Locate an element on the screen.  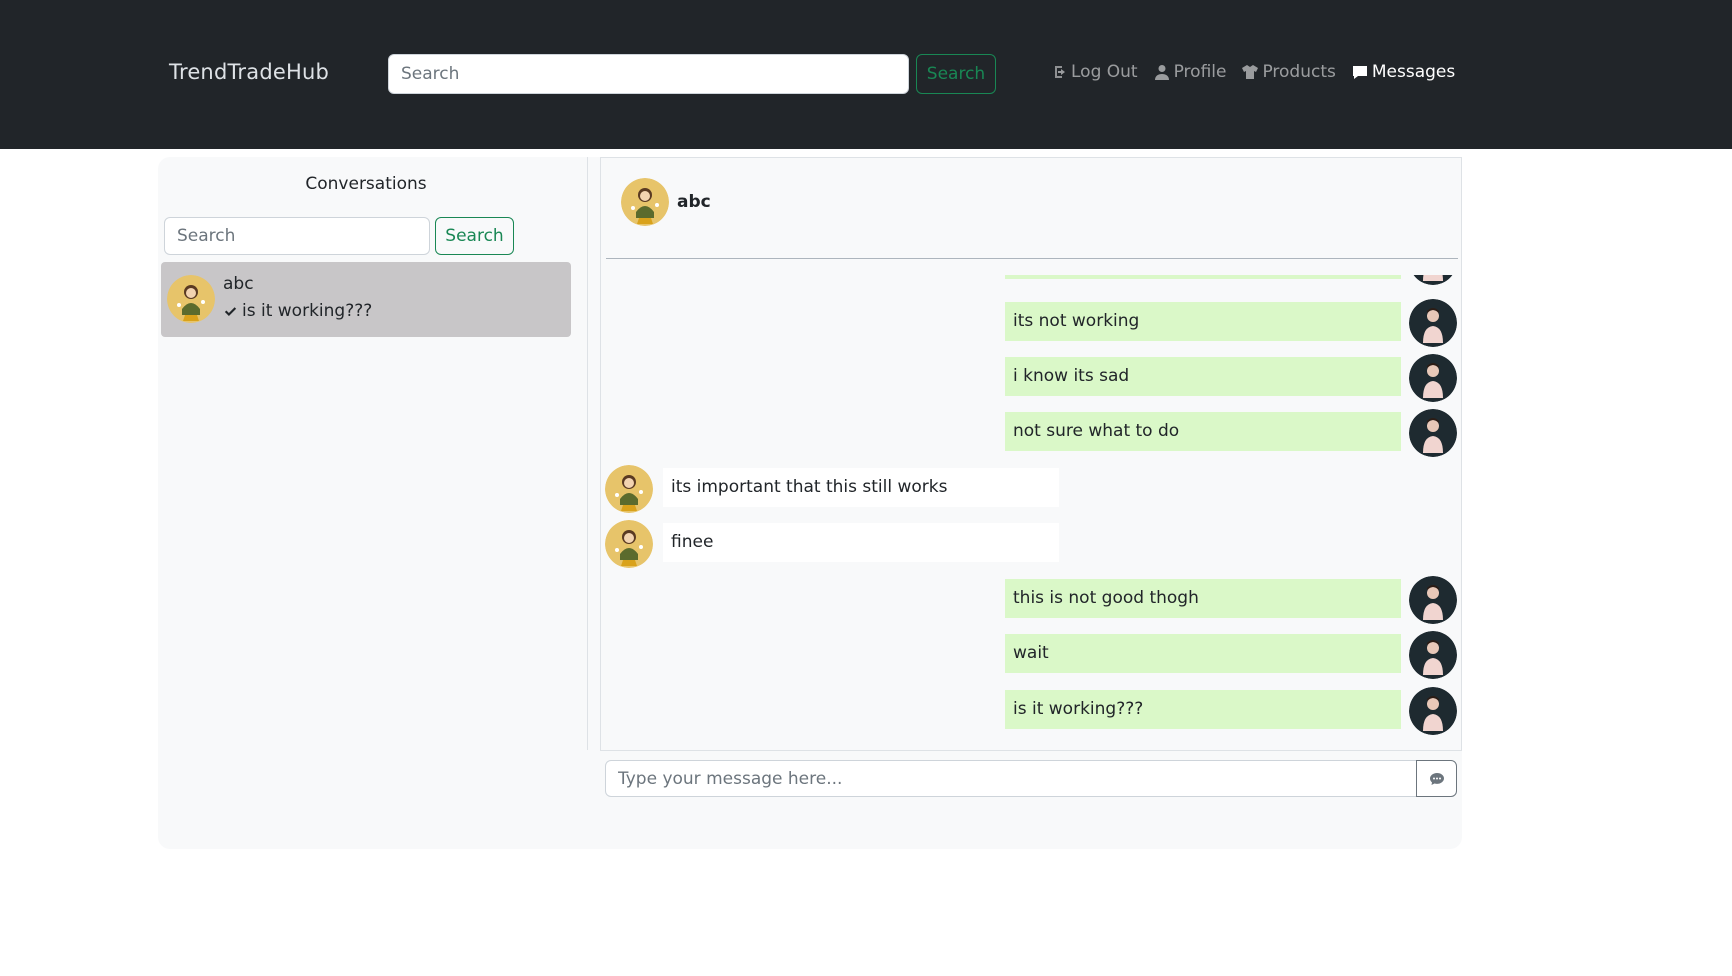
message-row: not sure what to do is located at coordinates (1031, 433).